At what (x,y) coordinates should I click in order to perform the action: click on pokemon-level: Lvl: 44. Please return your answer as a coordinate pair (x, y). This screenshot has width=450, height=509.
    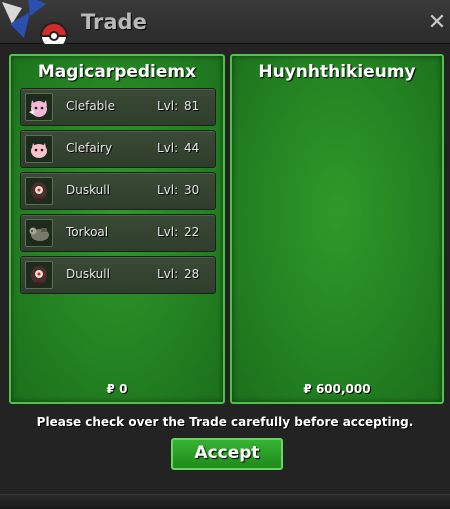
    Looking at the image, I should click on (178, 148).